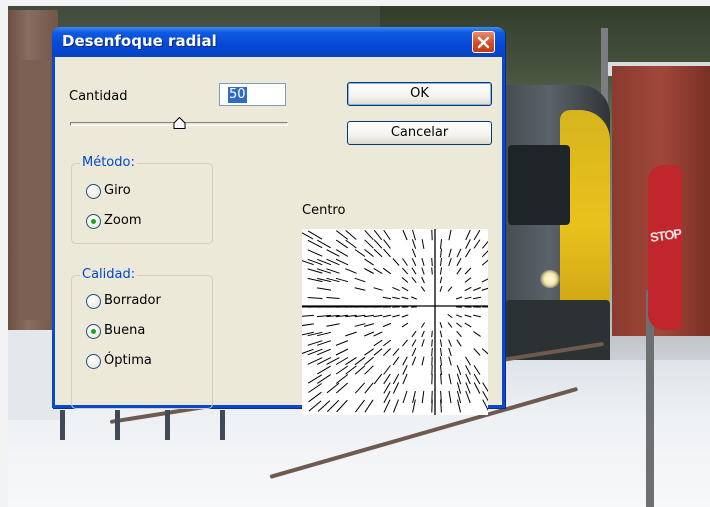 Image resolution: width=710 pixels, height=507 pixels. I want to click on radio-label: Borrador, so click(132, 300).